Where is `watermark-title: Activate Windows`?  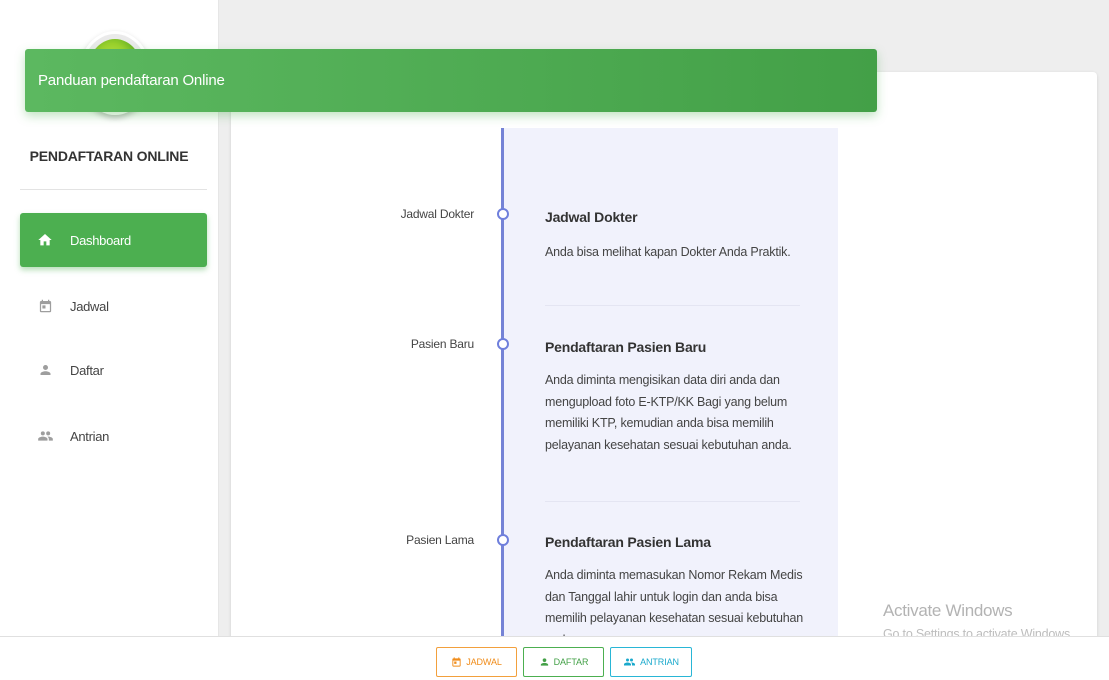
watermark-title: Activate Windows is located at coordinates (948, 610).